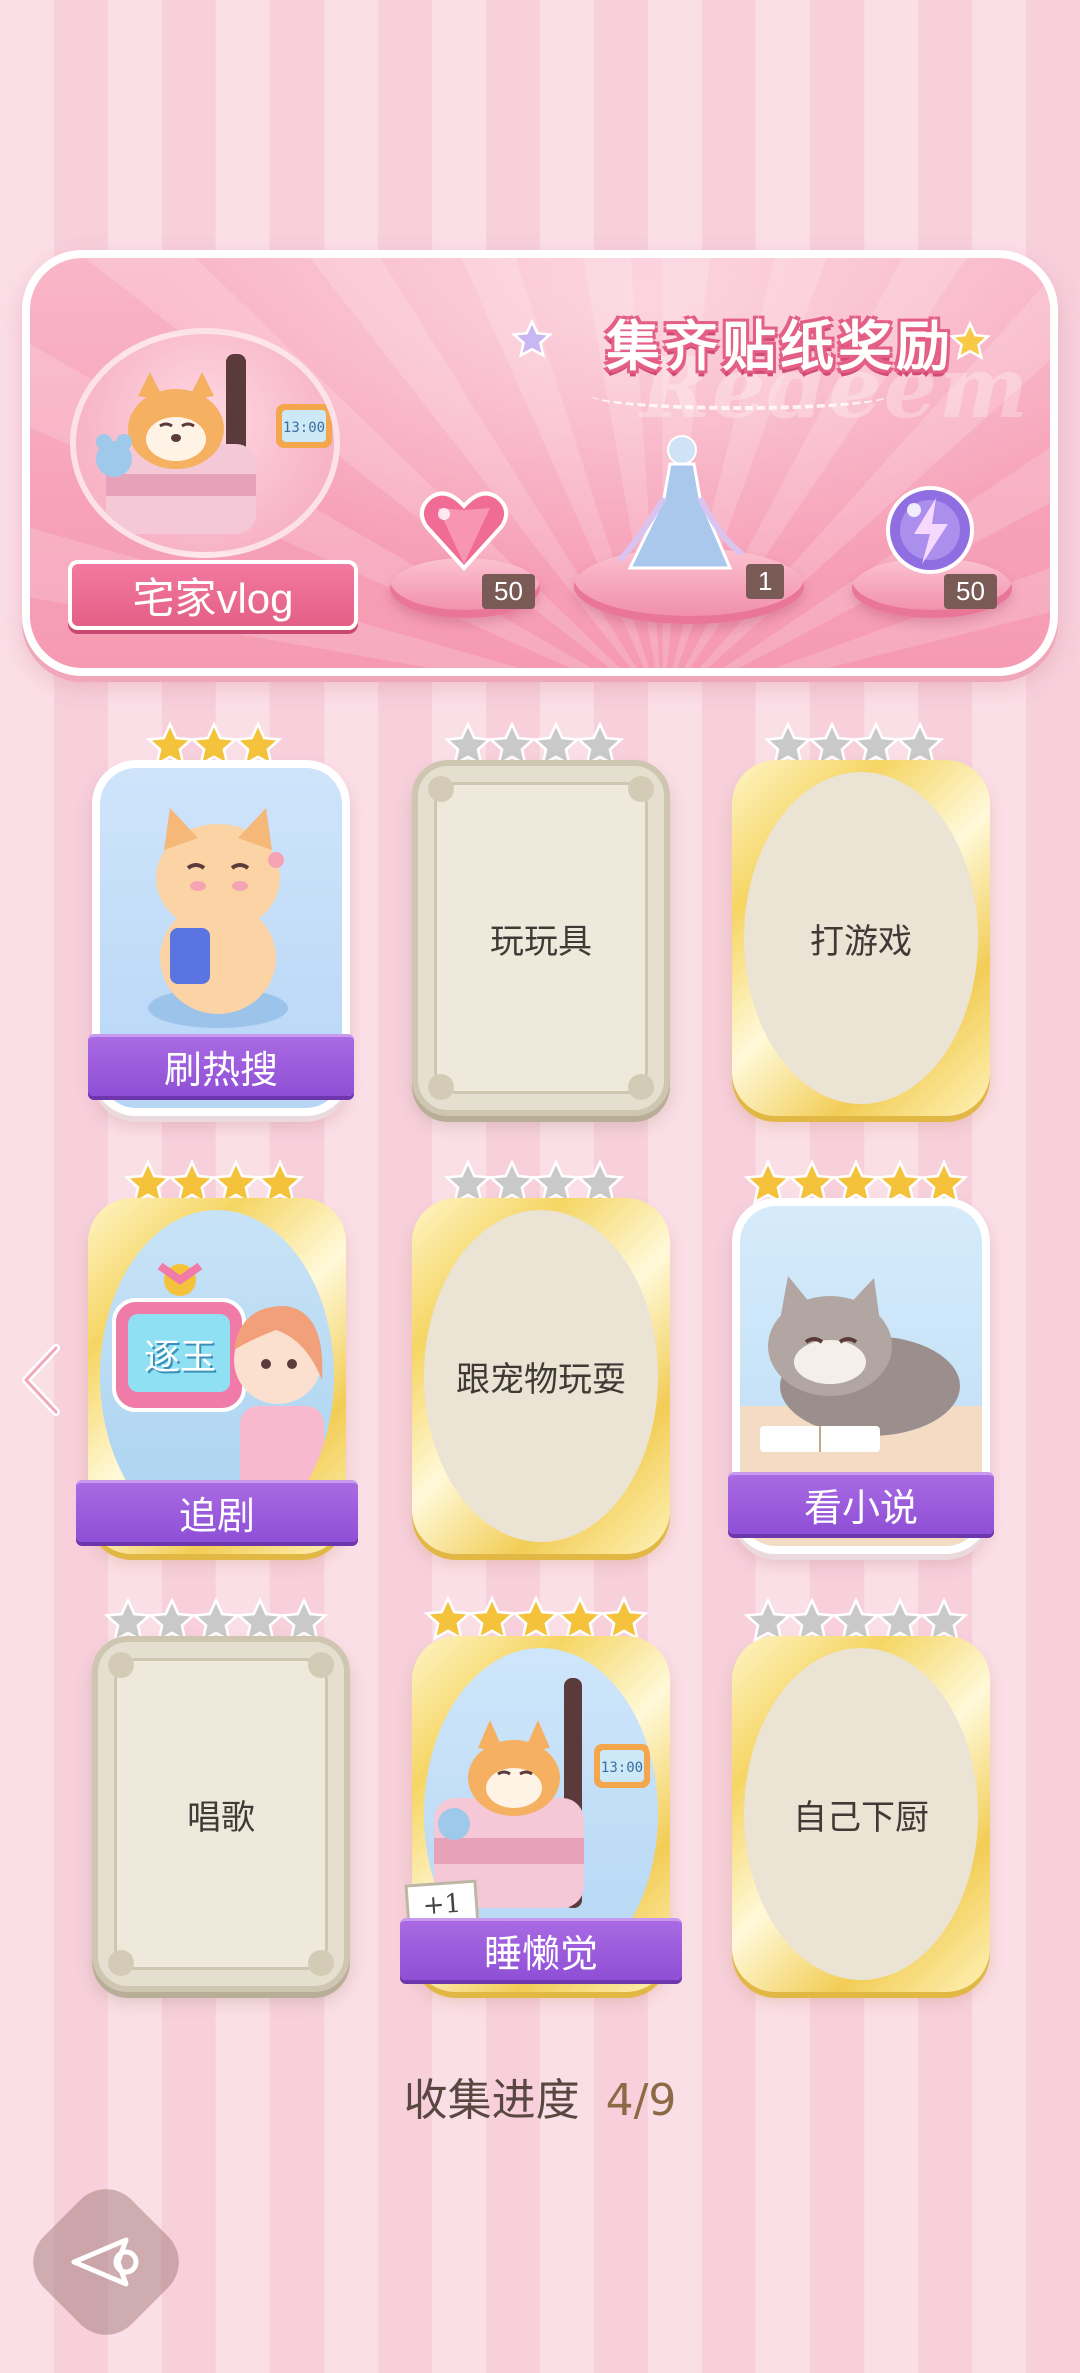  I want to click on card-oval: 打游戏, so click(861, 938).